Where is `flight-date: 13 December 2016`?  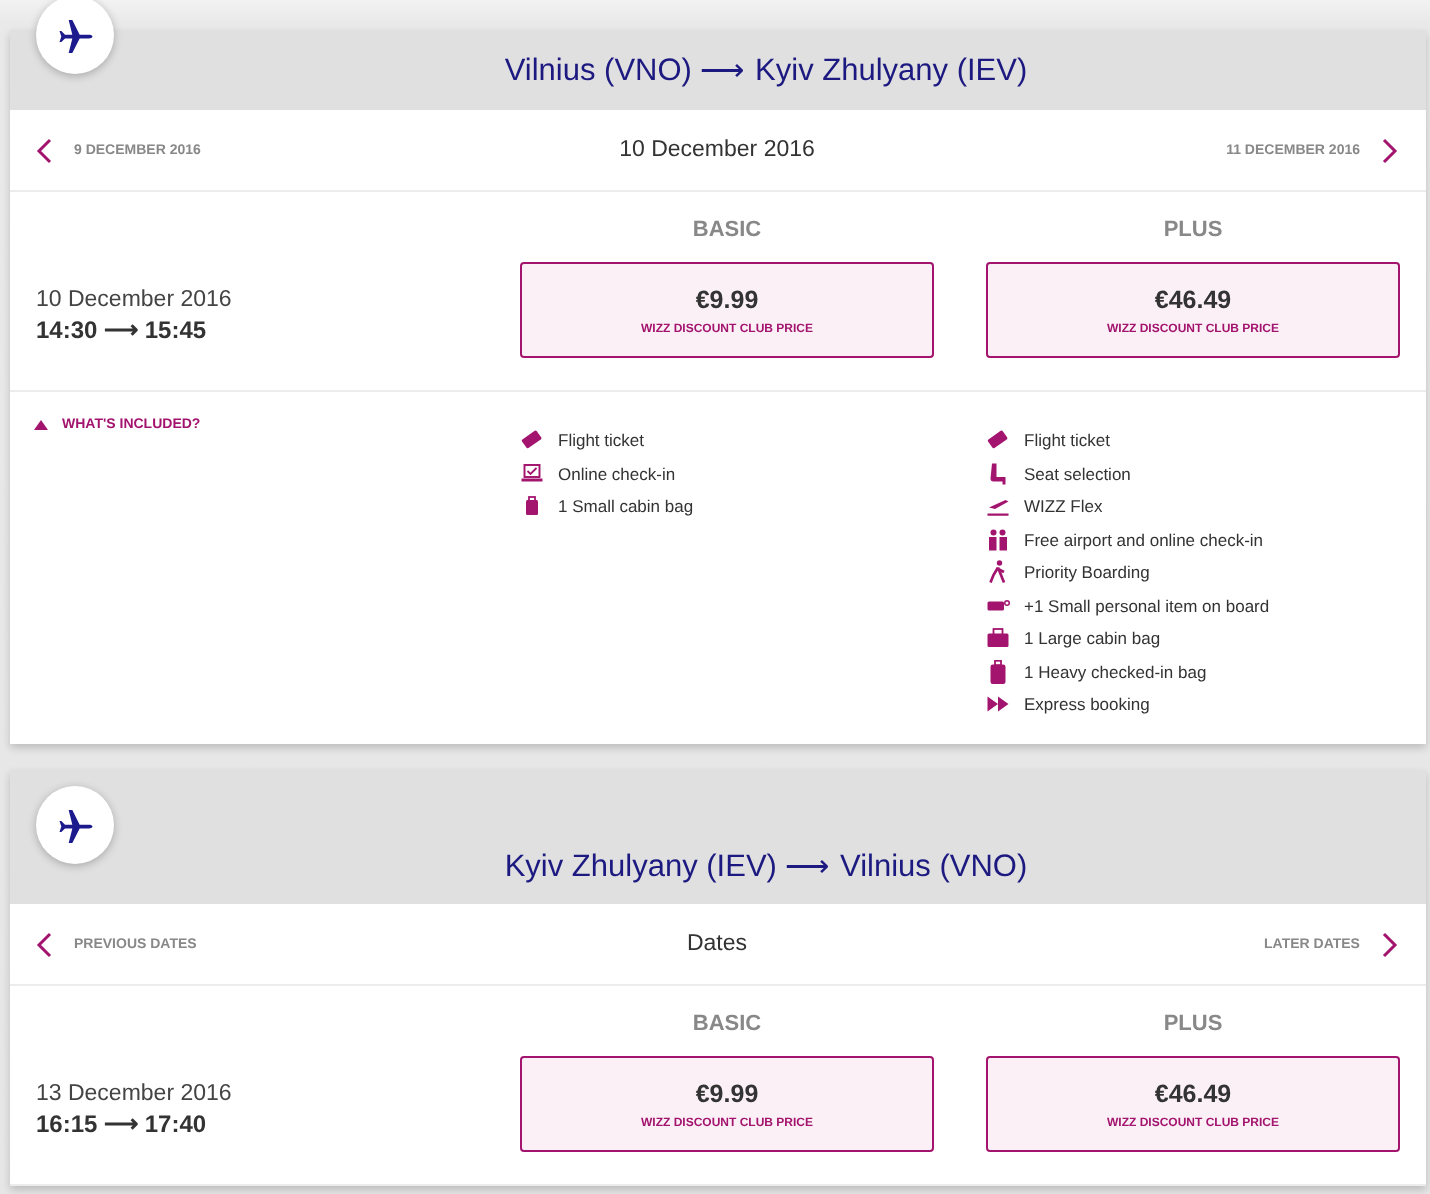
flight-date: 13 December 2016 is located at coordinates (135, 1094).